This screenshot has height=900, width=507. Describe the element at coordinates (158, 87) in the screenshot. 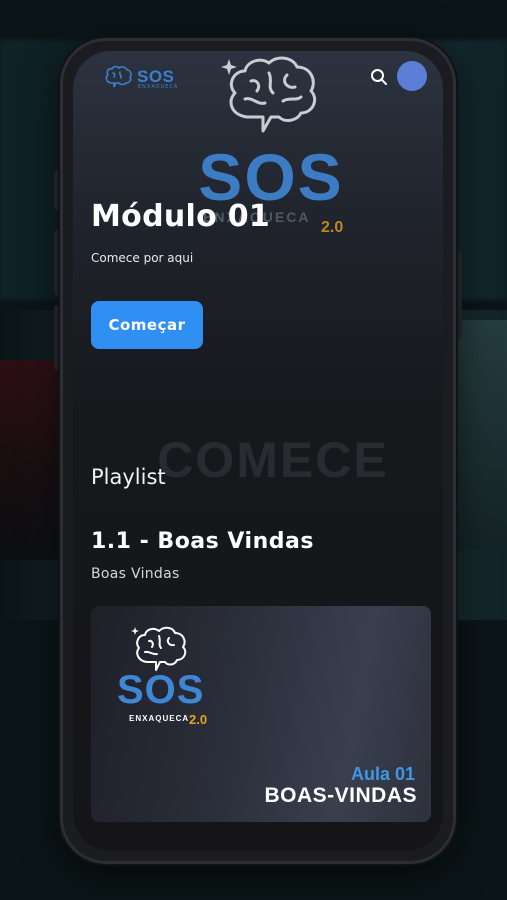

I see `header-logo-subtitle: ENXAQUECA` at that location.